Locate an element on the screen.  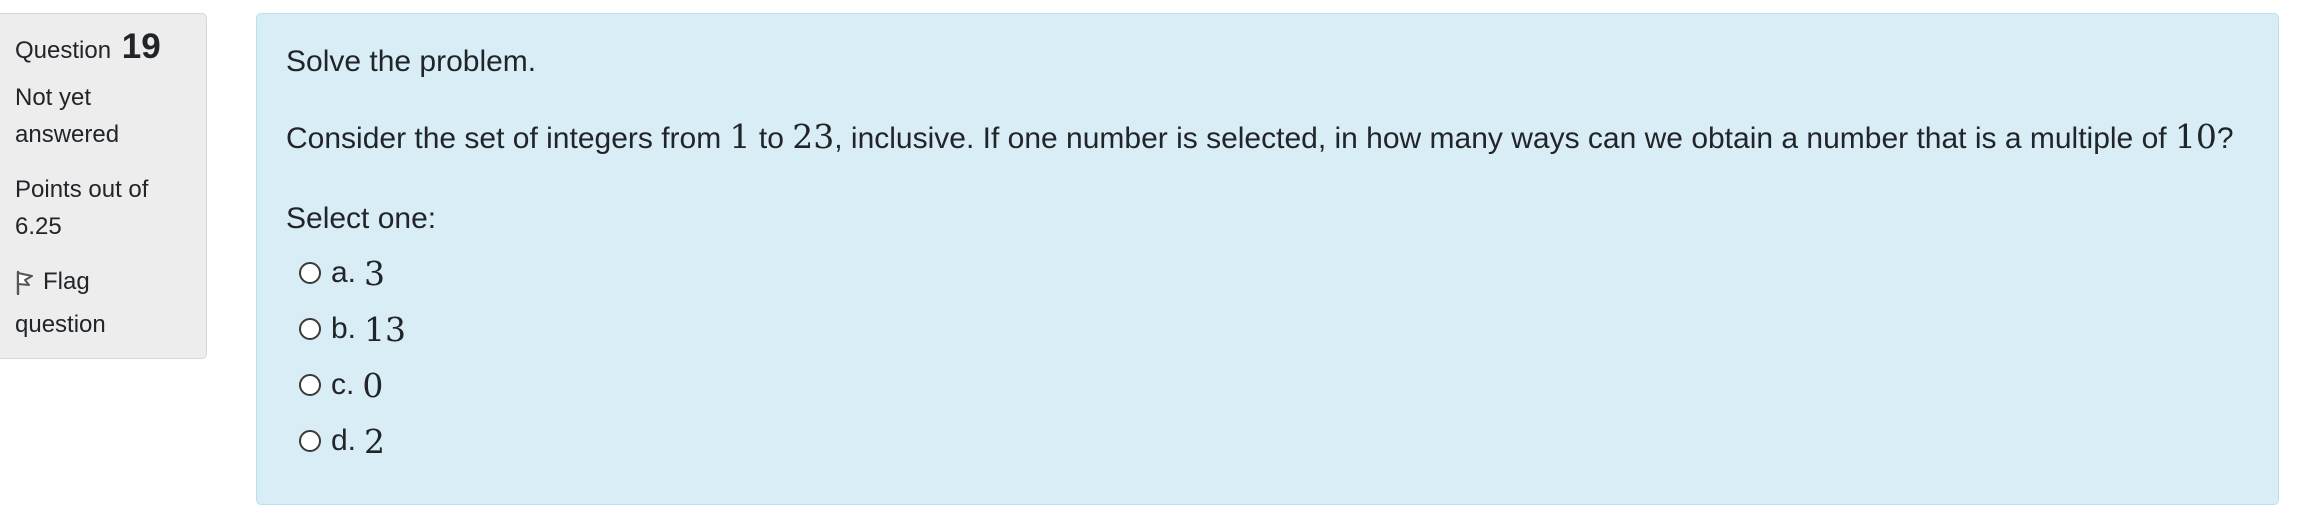
answer-letter: a. is located at coordinates (344, 272).